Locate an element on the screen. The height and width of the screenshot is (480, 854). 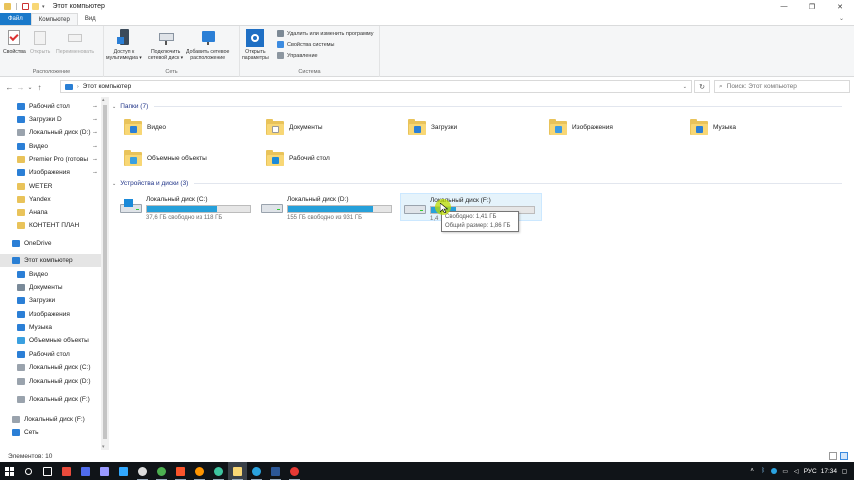
app-icon is located at coordinates (218, 471).